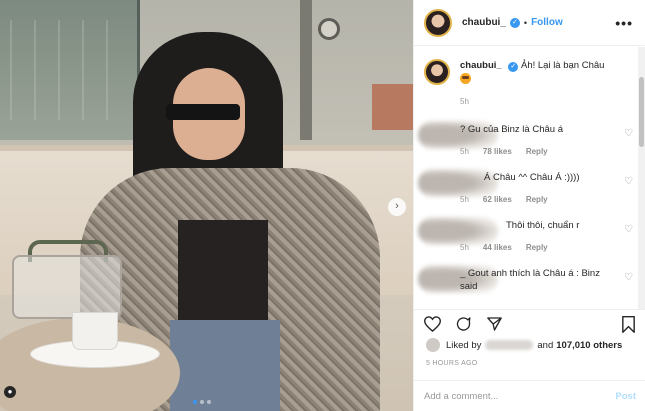 This screenshot has height=411, width=645. Describe the element at coordinates (529, 395) in the screenshot. I see `add-comment-bar: Add a comment... Post` at that location.